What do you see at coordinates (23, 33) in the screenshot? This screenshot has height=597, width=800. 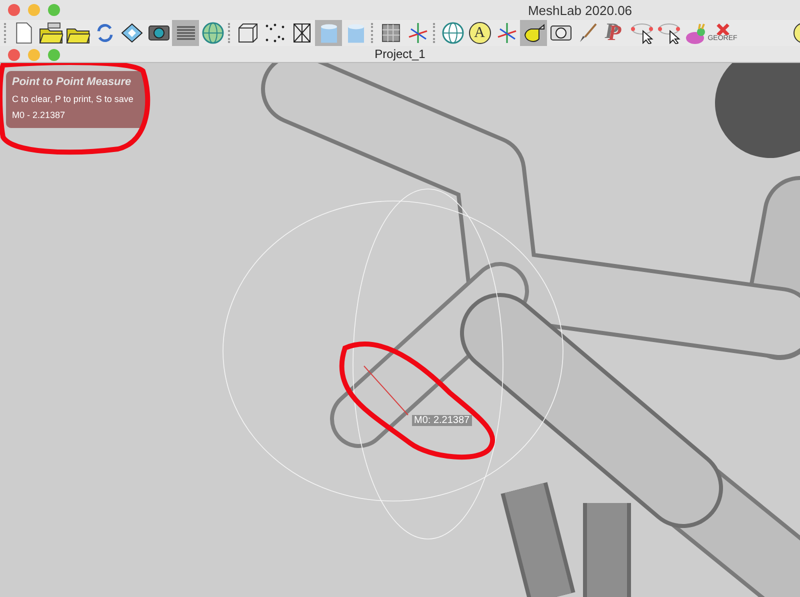 I see `new-file-icon` at bounding box center [23, 33].